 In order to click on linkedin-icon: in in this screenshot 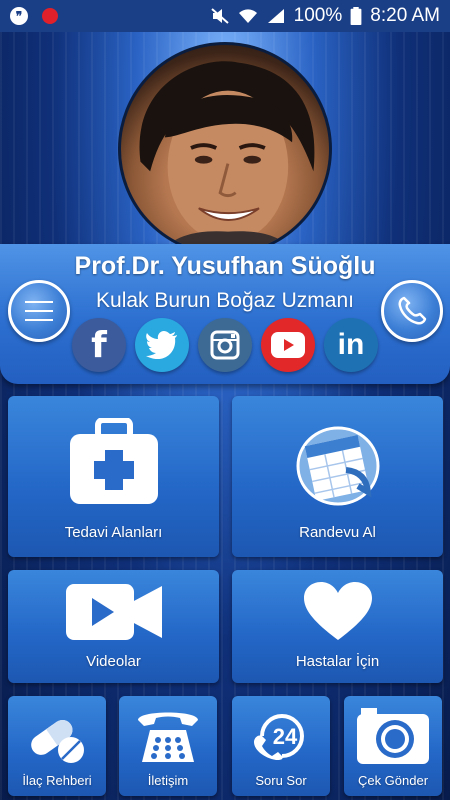, I will do `click(351, 344)`.